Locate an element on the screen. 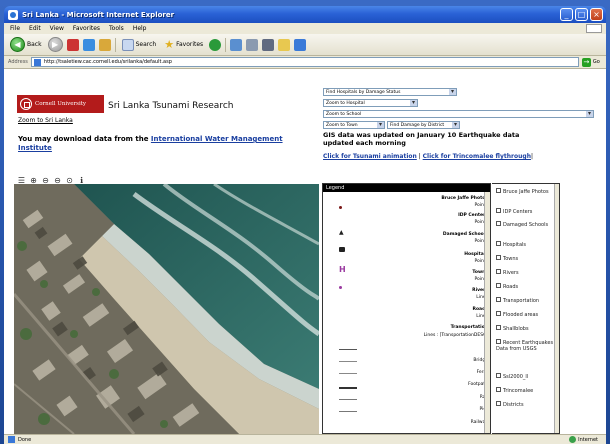 The height and width of the screenshot is (444, 610). layer-trincomalee: Trincomalee is located at coordinates (527, 390).